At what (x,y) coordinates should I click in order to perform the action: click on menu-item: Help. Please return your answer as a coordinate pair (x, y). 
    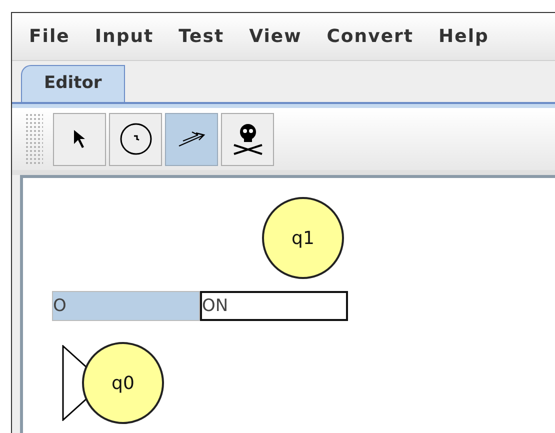
    Looking at the image, I should click on (463, 36).